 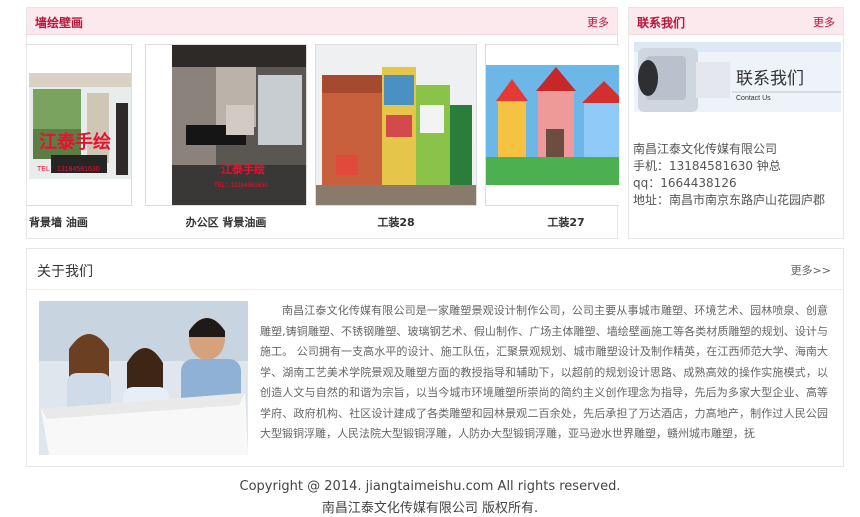 I want to click on gallery-item: 工装28, so click(x=396, y=142).